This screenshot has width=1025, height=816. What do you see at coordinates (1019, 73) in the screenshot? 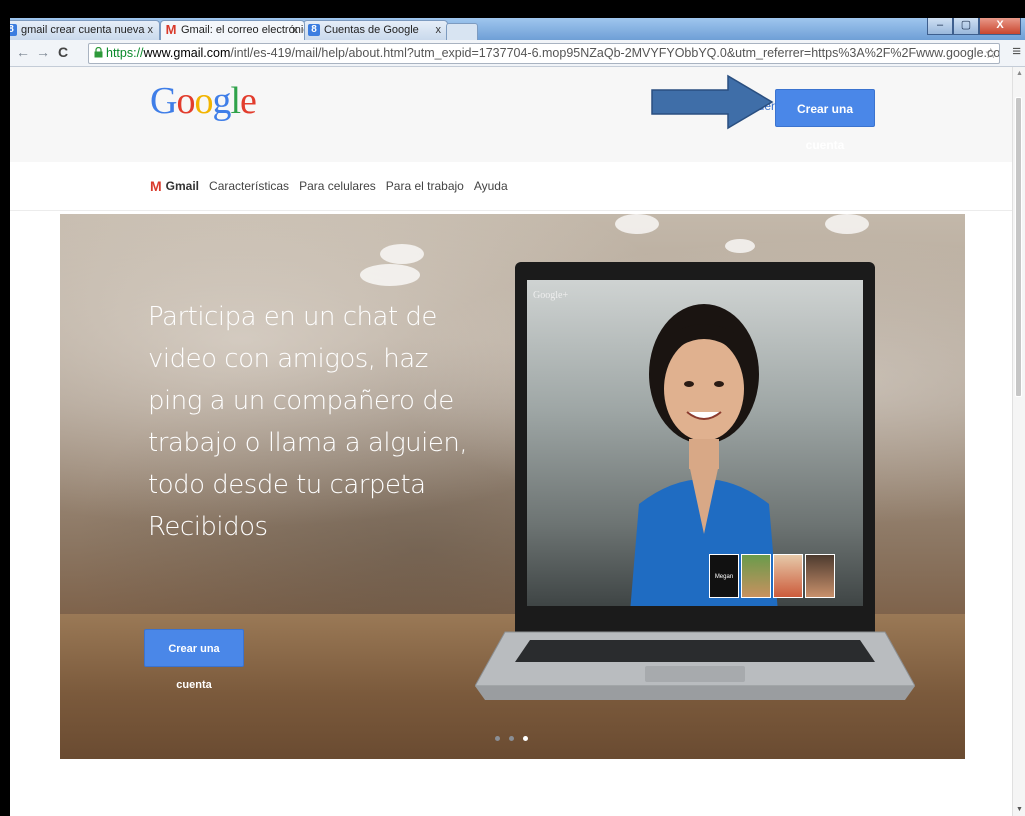
I see `scroll-up-icon: ▲` at bounding box center [1019, 73].